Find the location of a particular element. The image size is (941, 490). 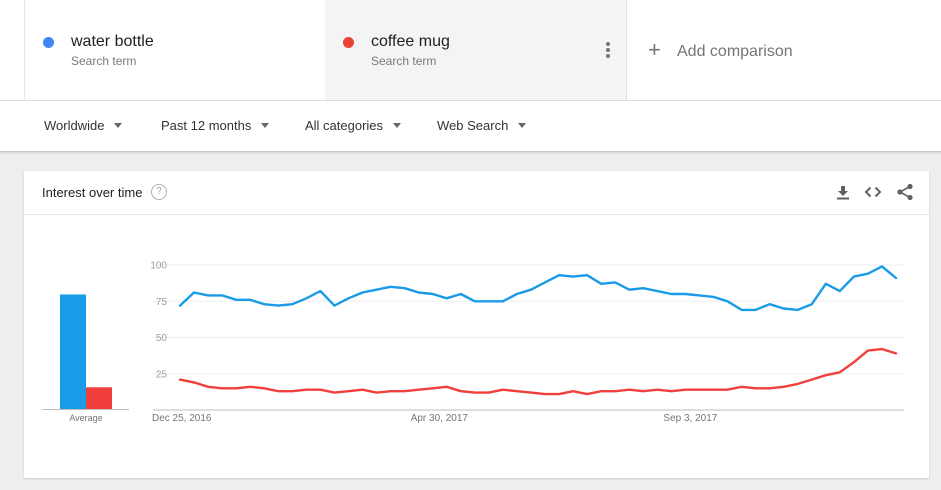

x-tick-label: Sep 3, 2017 is located at coordinates (690, 418).